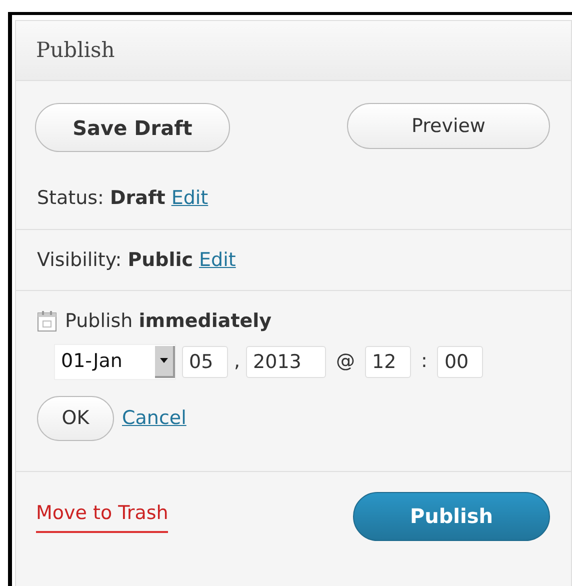 This screenshot has height=586, width=572. I want to click on publish-schedule-text: Publish immediately, so click(168, 321).